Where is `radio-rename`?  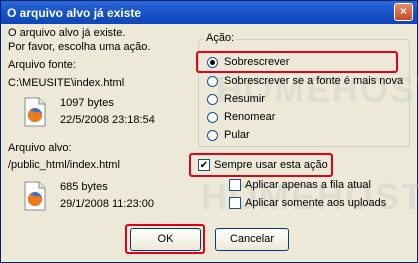 radio-rename is located at coordinates (212, 117).